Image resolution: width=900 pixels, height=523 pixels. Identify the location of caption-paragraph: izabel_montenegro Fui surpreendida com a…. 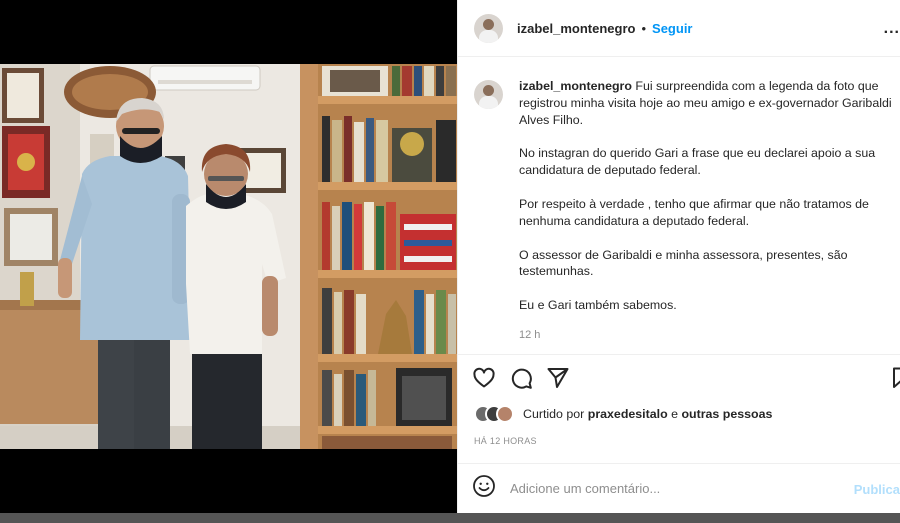
(705, 103).